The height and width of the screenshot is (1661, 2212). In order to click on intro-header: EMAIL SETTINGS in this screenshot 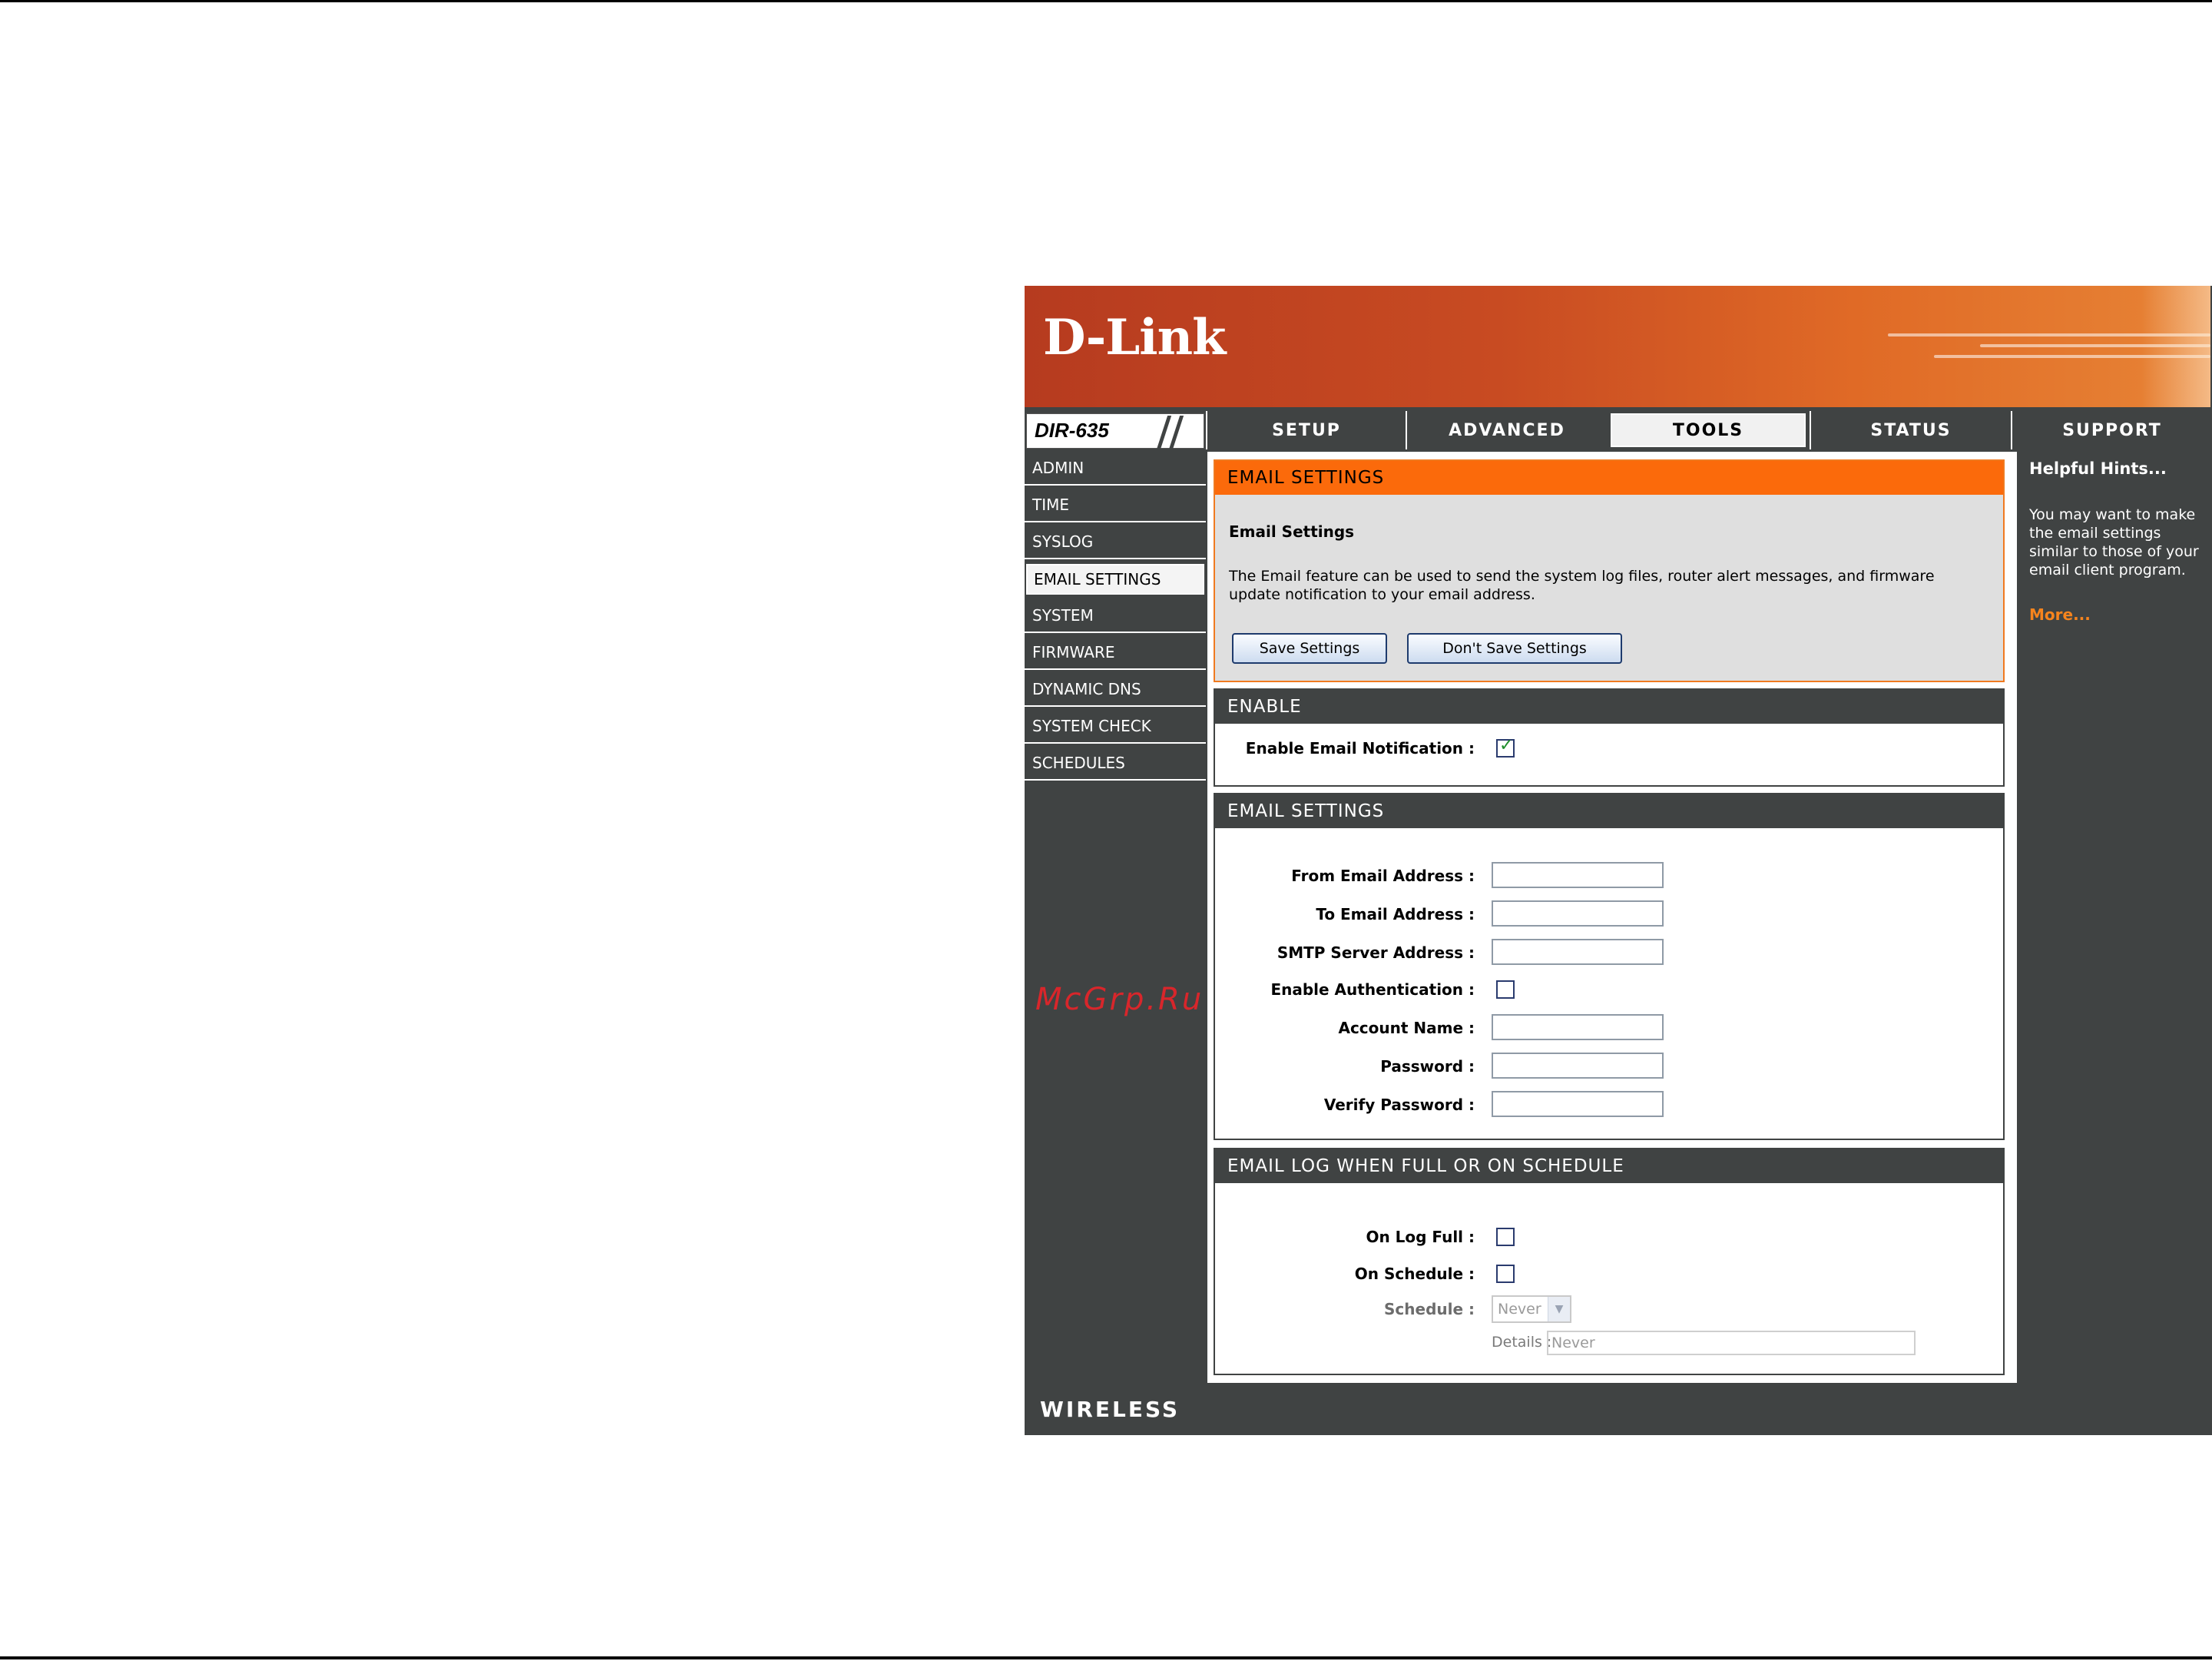, I will do `click(1609, 478)`.